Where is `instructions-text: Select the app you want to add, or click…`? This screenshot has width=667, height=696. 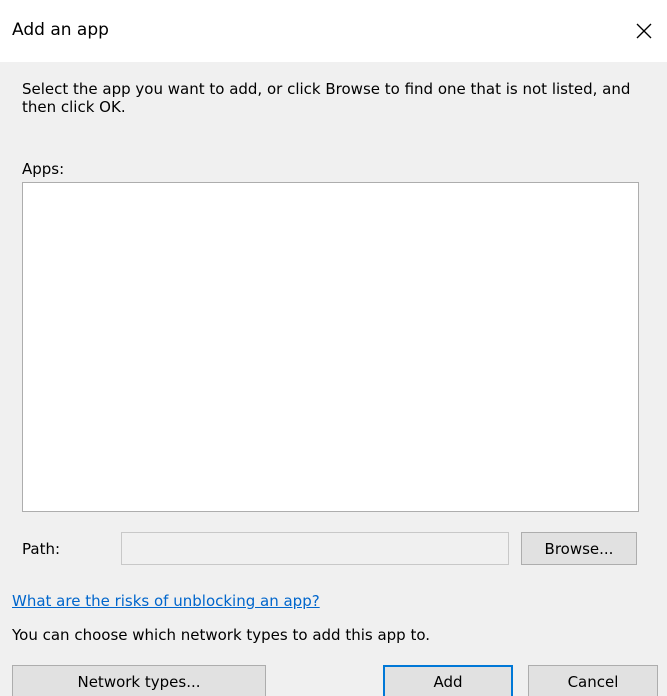
instructions-text: Select the app you want to add, or click… is located at coordinates (326, 98).